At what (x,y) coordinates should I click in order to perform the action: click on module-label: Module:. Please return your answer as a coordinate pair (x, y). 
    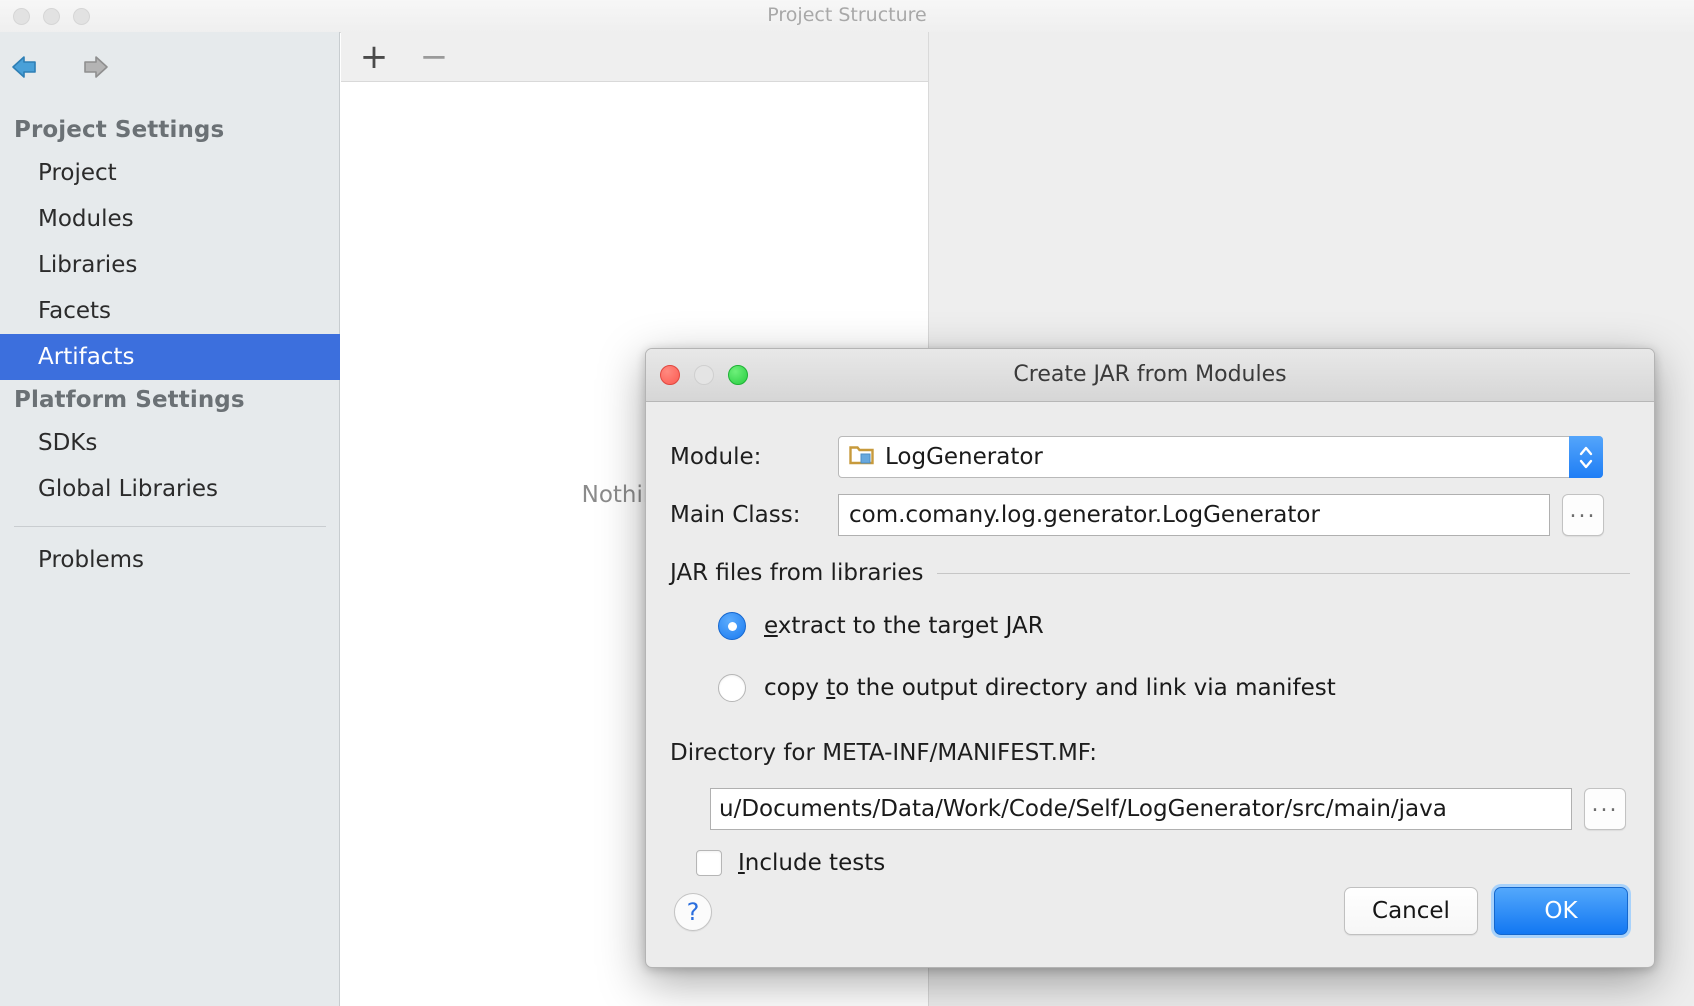
    Looking at the image, I should click on (716, 457).